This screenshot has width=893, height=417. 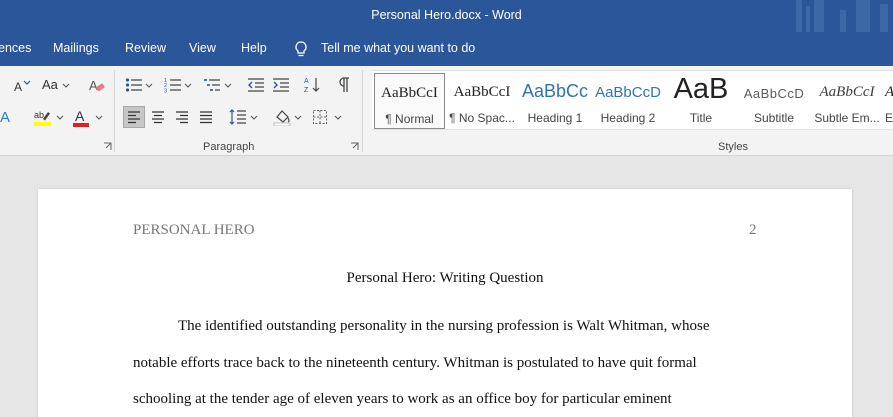 I want to click on borders-icon, so click(x=320, y=117).